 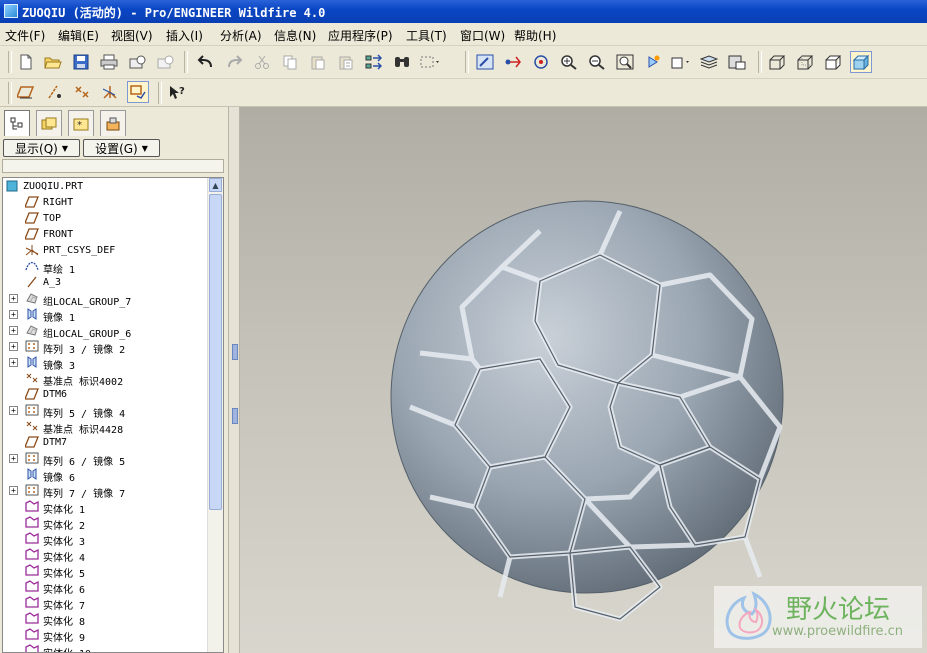 What do you see at coordinates (137, 62) in the screenshot?
I see `send-mail-icon` at bounding box center [137, 62].